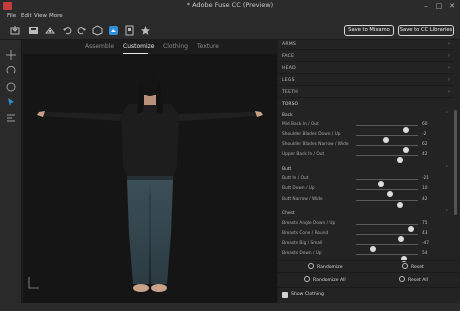 This screenshot has width=460, height=311. I want to click on reset-all-button: Reset All, so click(413, 279).